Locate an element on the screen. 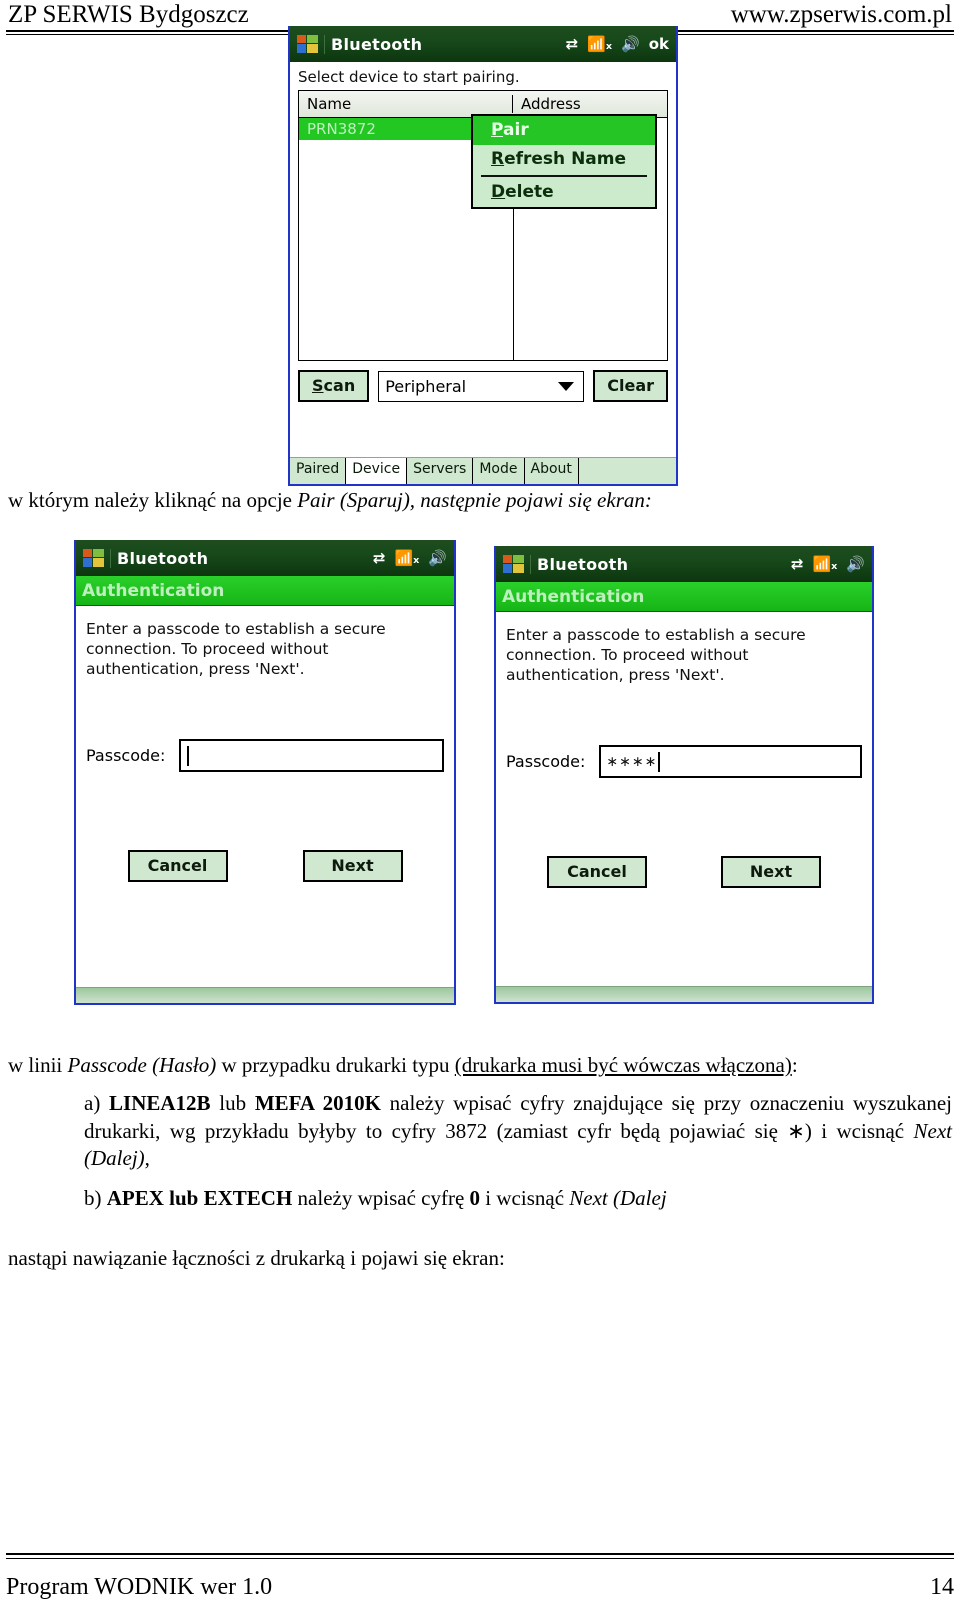  passcode-input: ∗∗∗∗ is located at coordinates (730, 762).